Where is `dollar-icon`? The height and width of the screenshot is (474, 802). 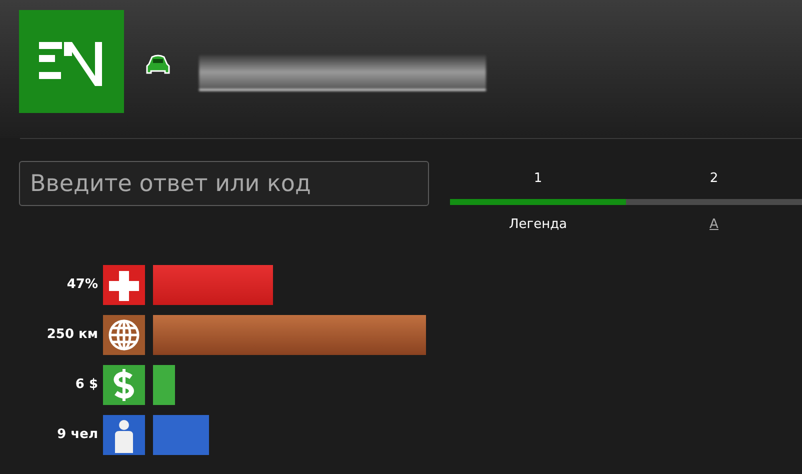
dollar-icon is located at coordinates (124, 384).